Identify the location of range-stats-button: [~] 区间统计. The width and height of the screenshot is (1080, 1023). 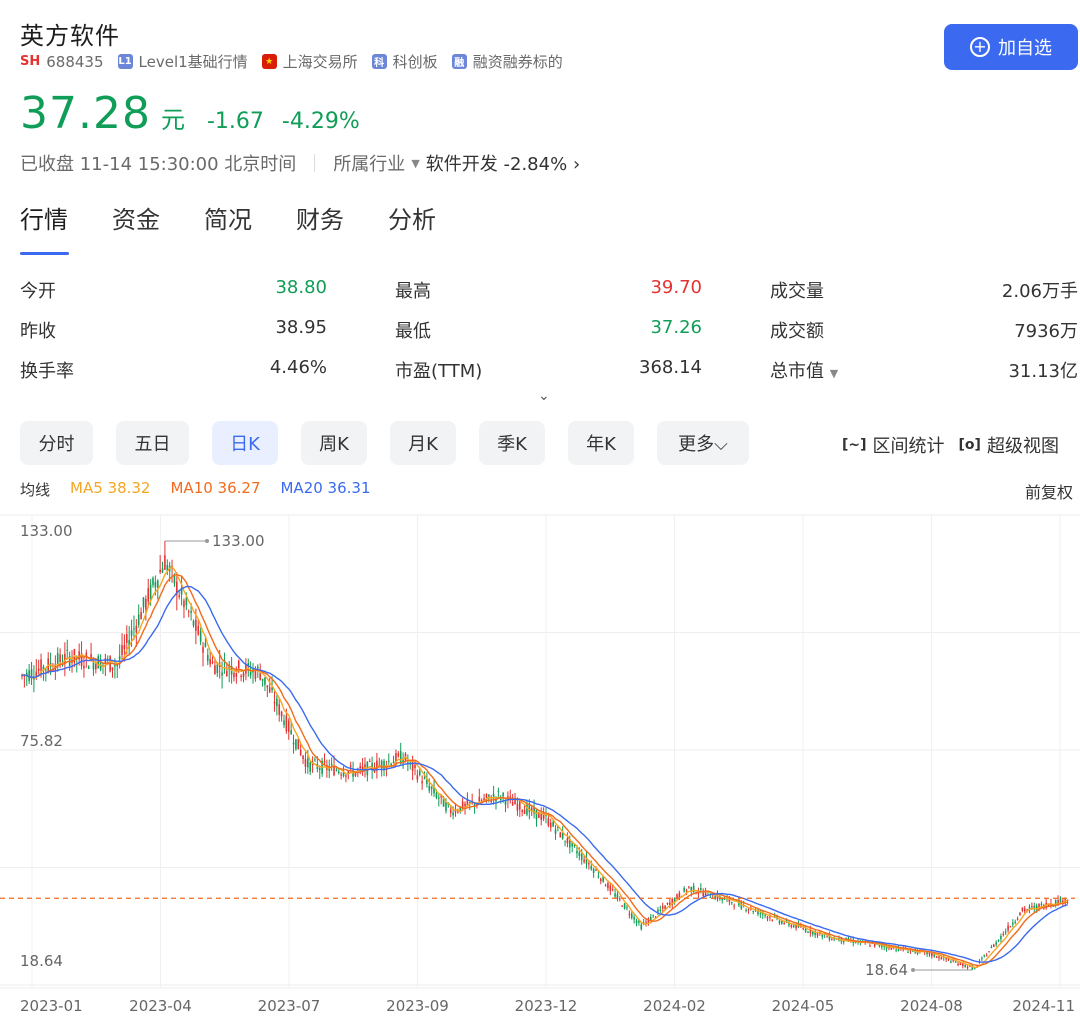
(893, 445).